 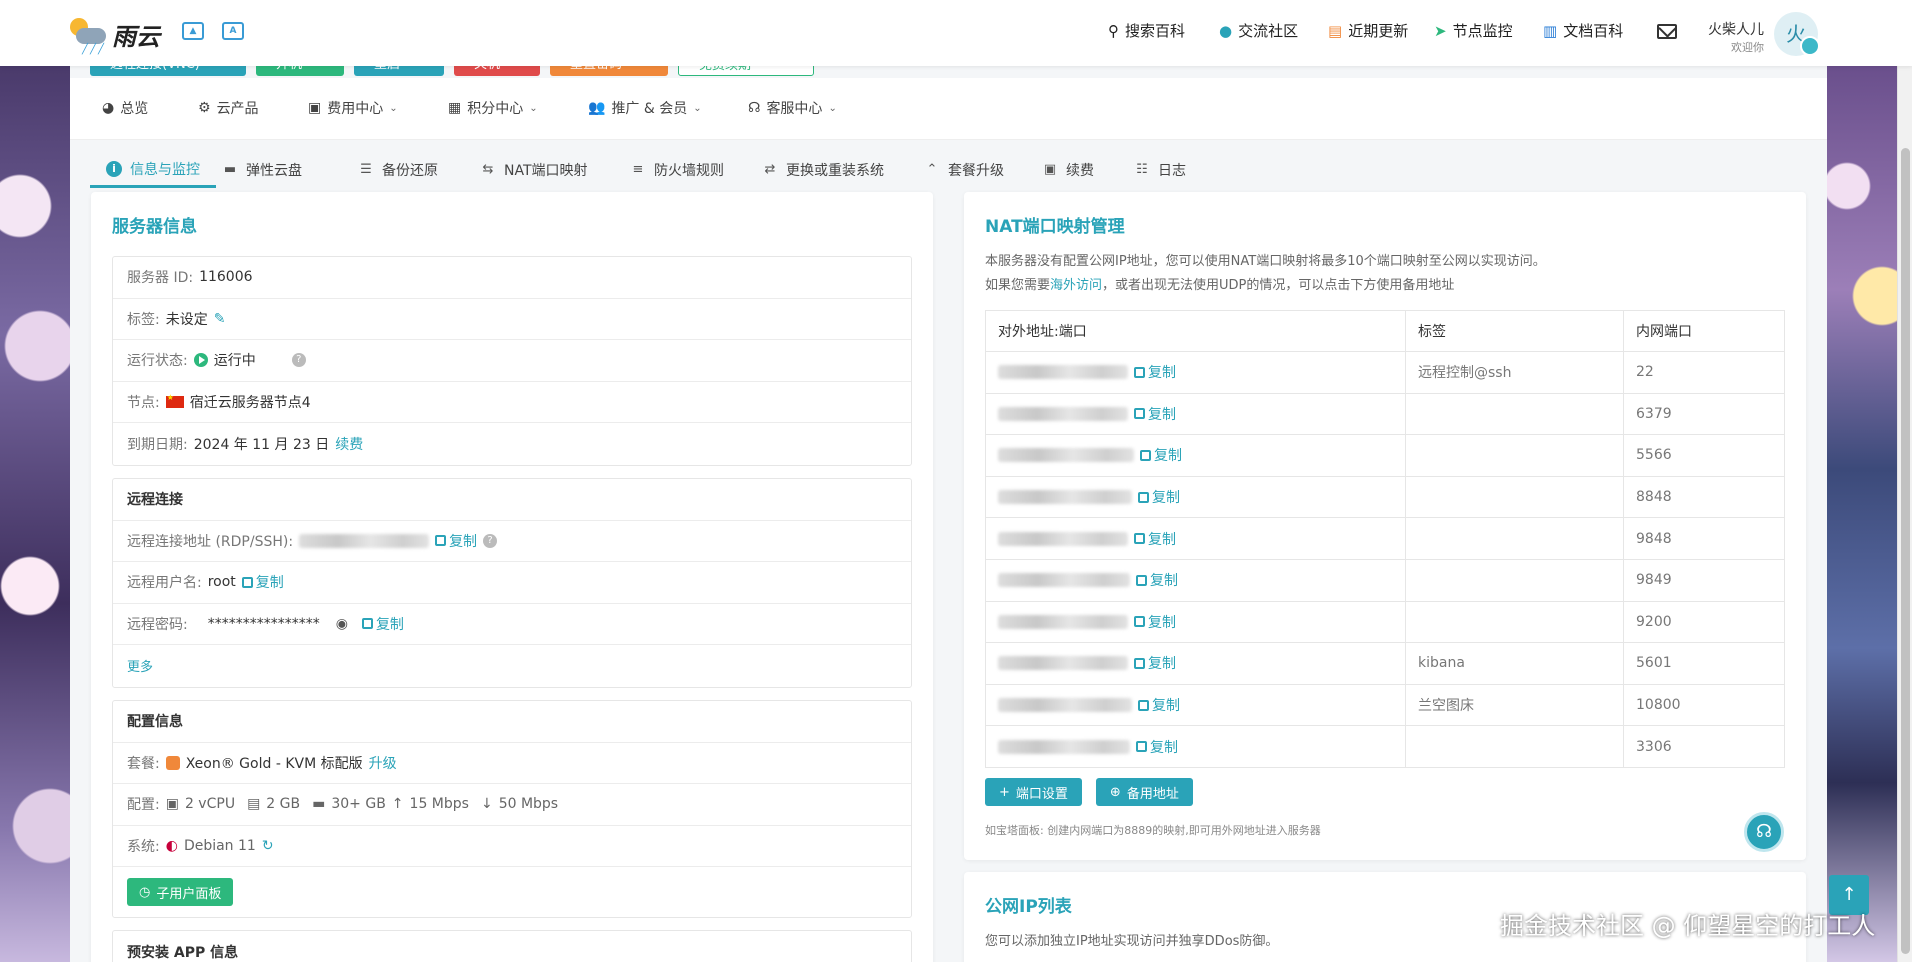 I want to click on reboot-button: 重启, so click(x=399, y=71).